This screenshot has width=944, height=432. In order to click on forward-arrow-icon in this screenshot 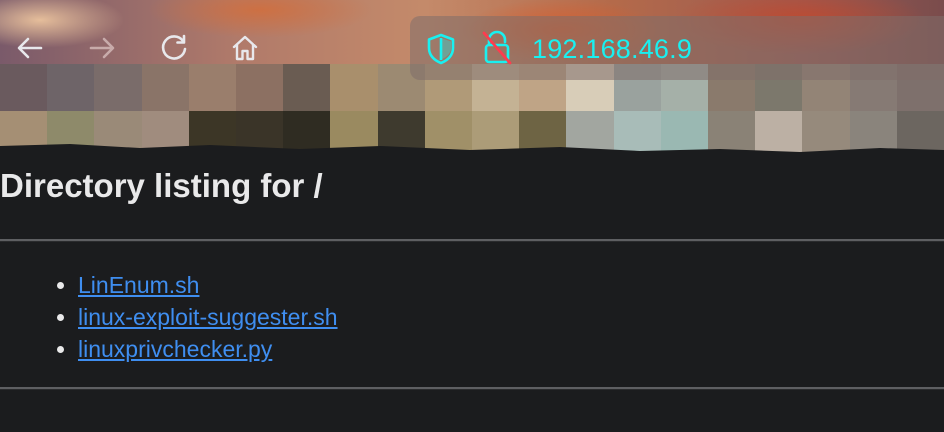, I will do `click(102, 48)`.